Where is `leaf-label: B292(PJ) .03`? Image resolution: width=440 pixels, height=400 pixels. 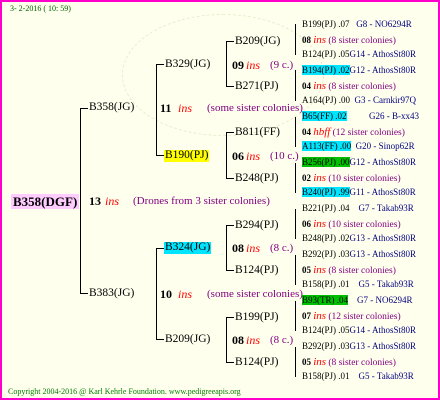 leaf-label: B292(PJ) .03 is located at coordinates (326, 254).